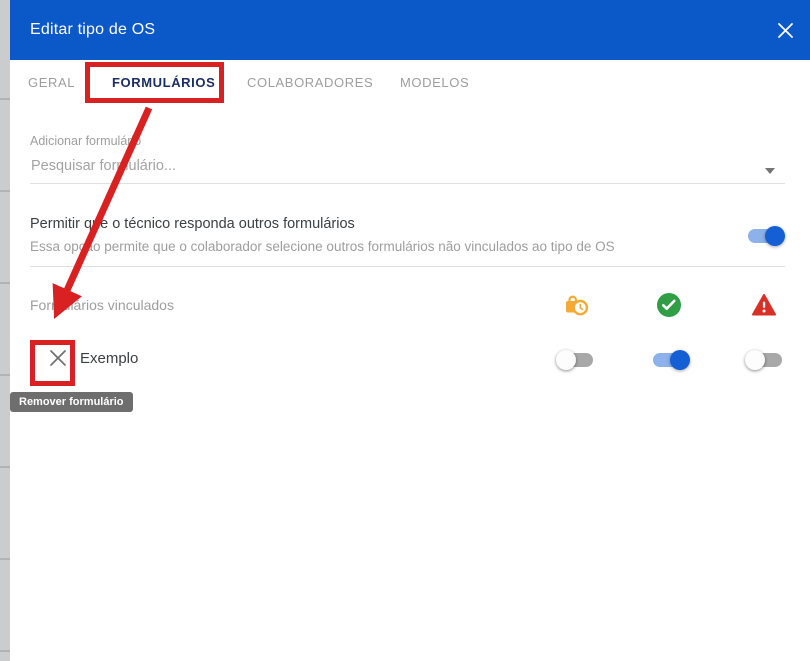 The image size is (810, 661). I want to click on tab-geral: GERAL, so click(51, 83).